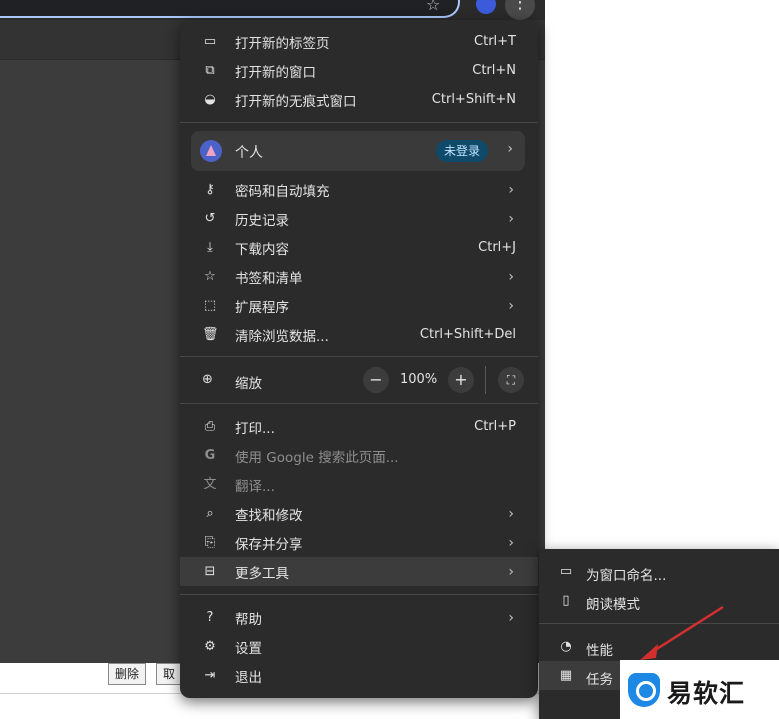 This screenshot has height=719, width=779. I want to click on zoom-icon: ⊕, so click(207, 379).